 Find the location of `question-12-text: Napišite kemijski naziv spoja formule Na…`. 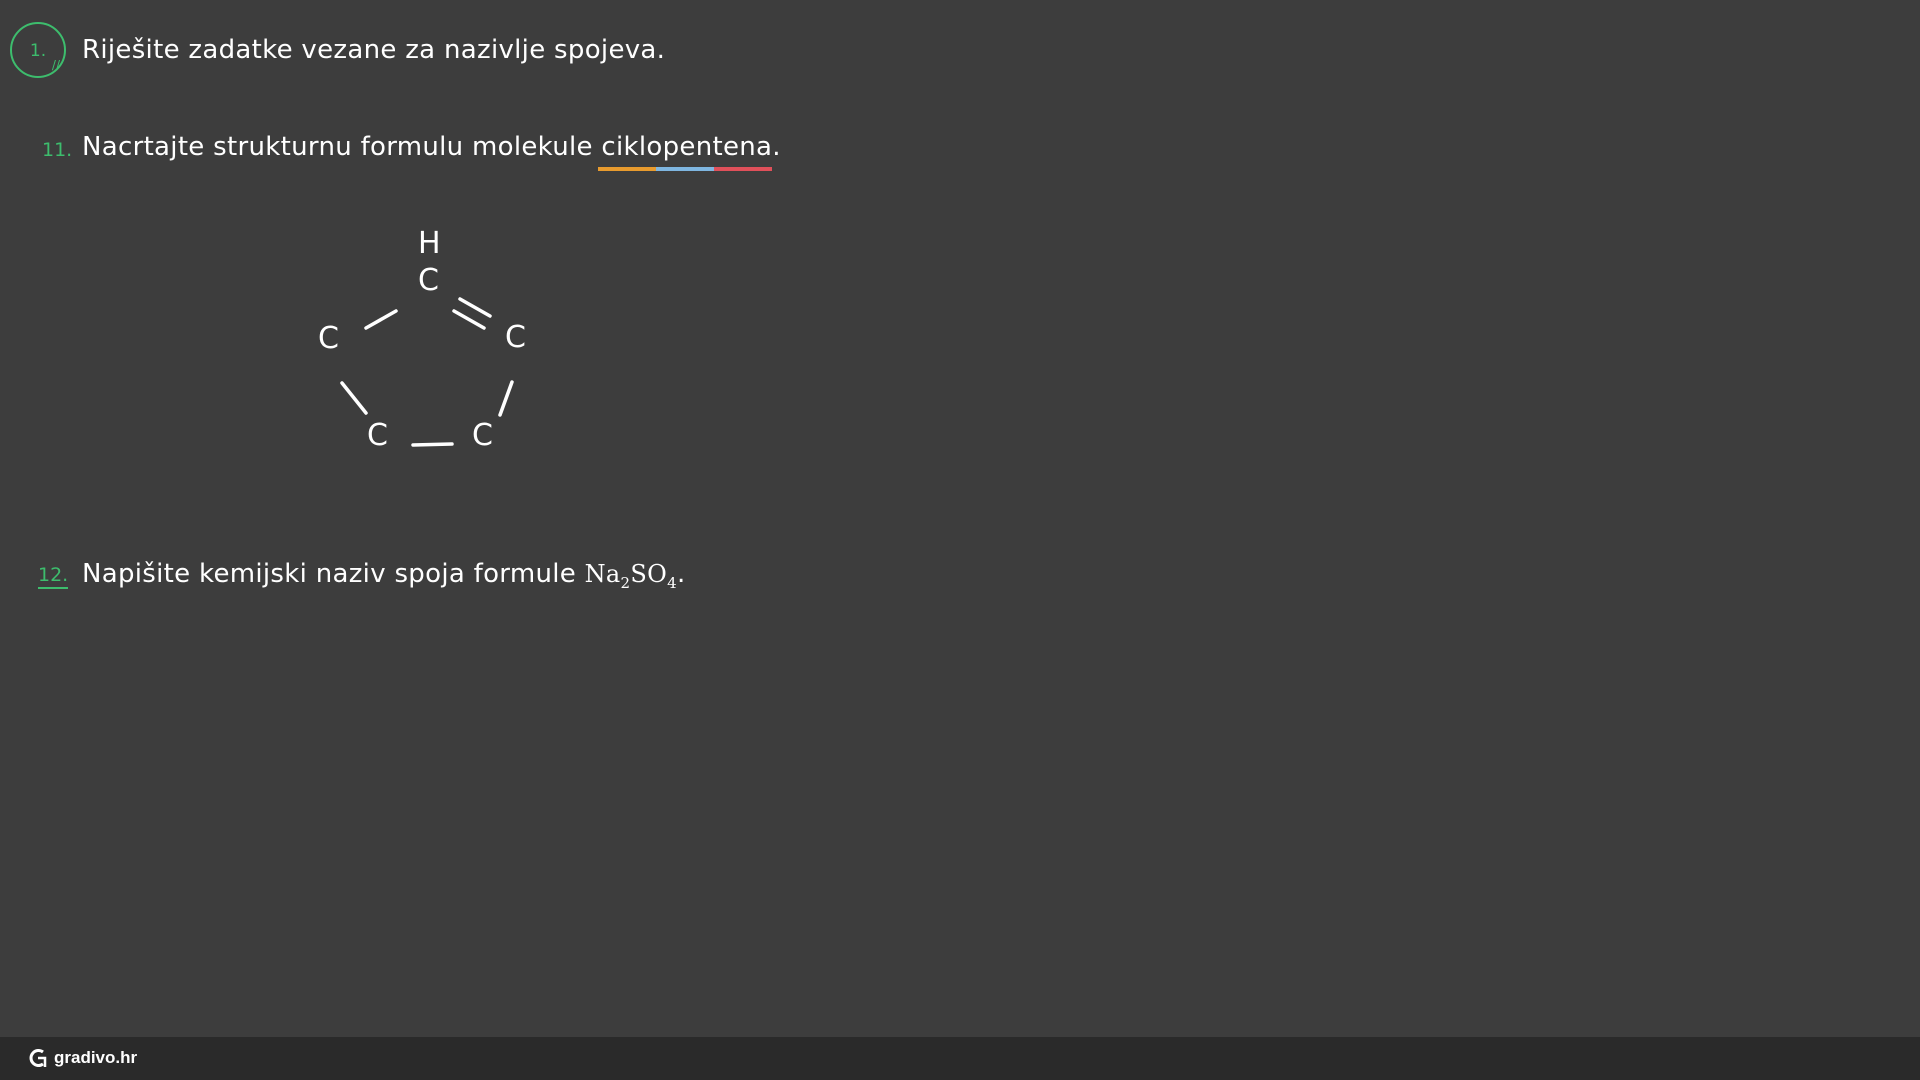

question-12-text: Napišite kemijski naziv spoja formule Na… is located at coordinates (384, 575).